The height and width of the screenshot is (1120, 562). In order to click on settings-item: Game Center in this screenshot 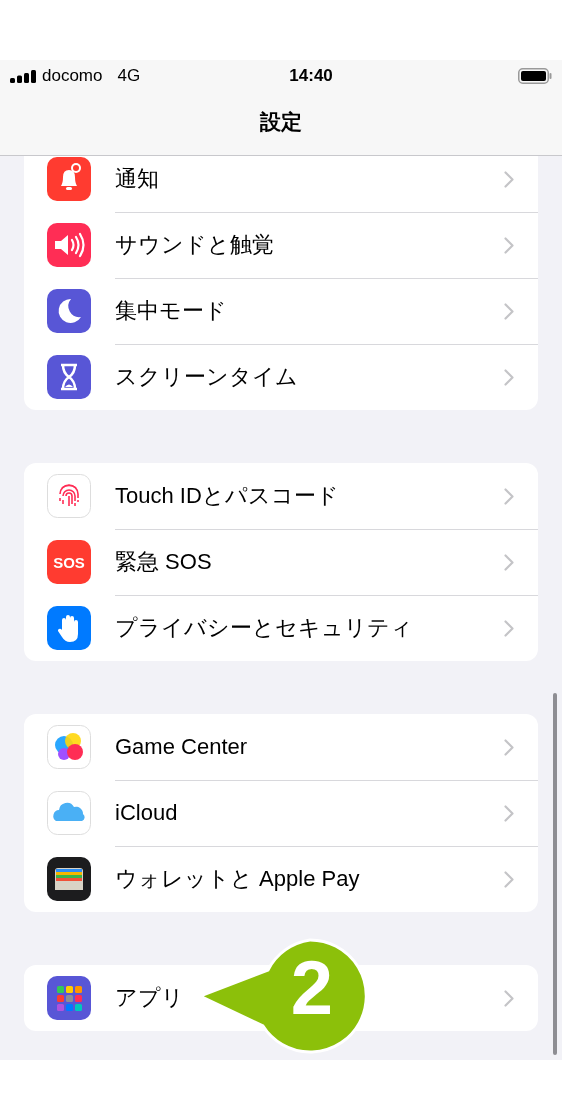, I will do `click(181, 747)`.